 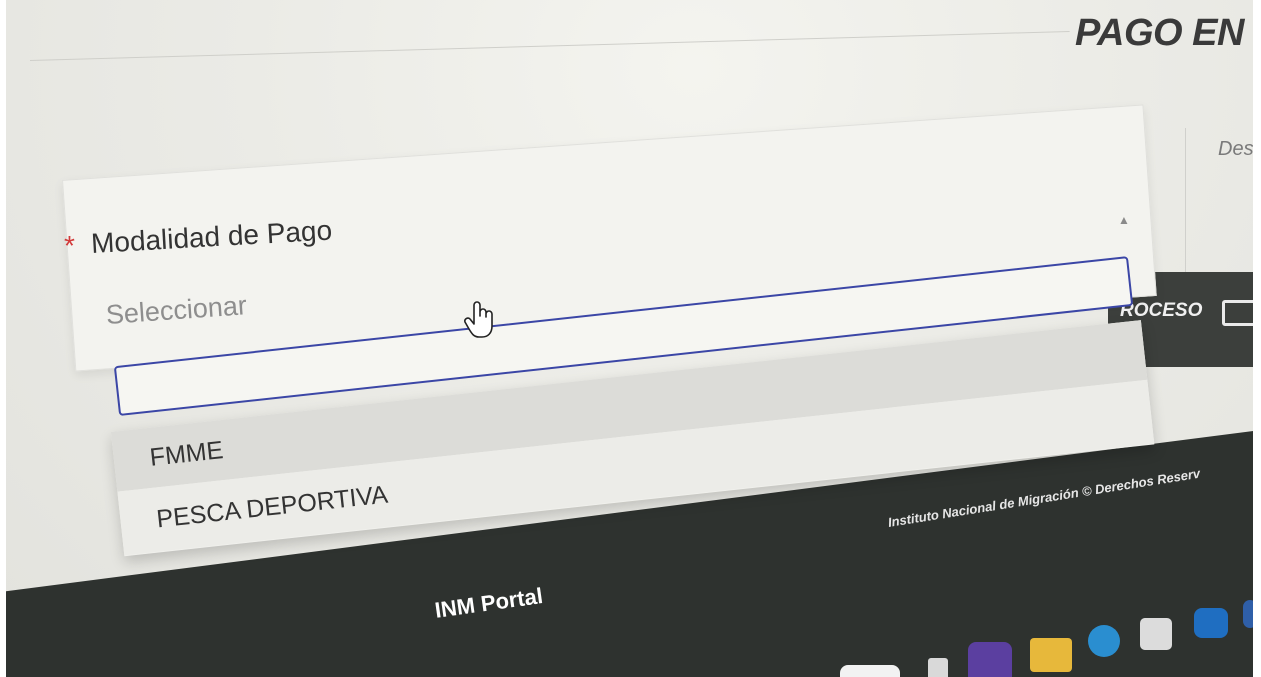 I want to click on photo-border-left, so click(x=3, y=338).